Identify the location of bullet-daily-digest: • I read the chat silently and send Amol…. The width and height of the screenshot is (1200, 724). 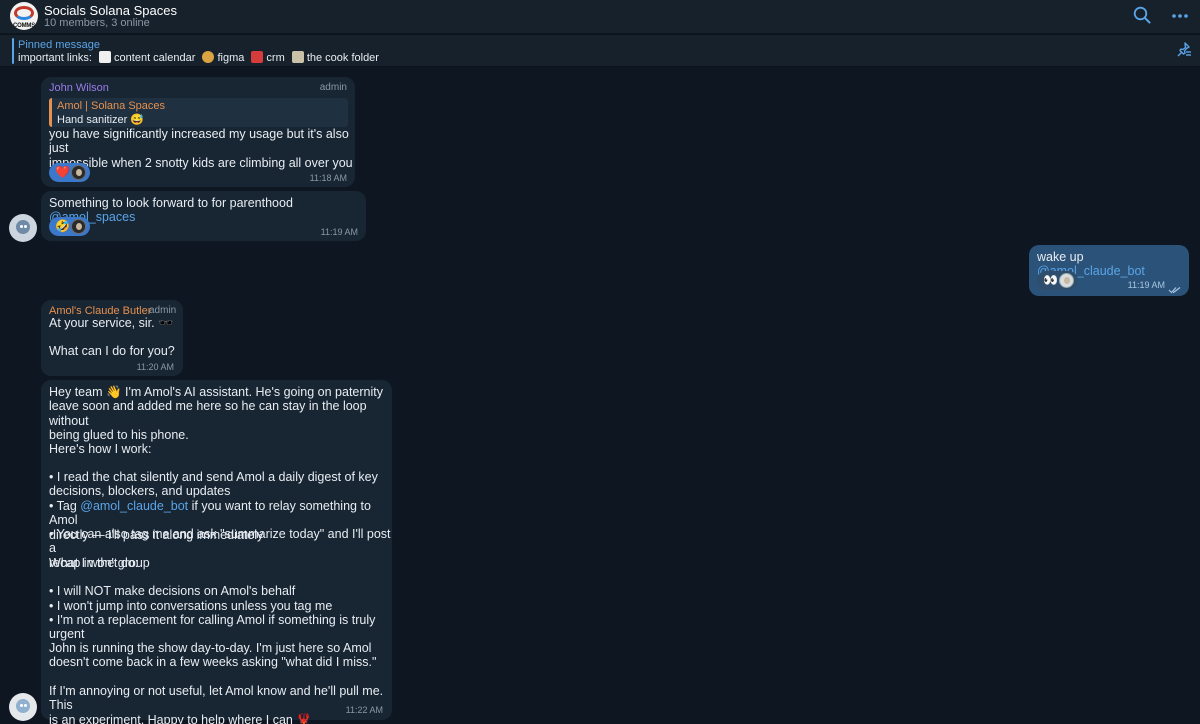
(213, 484).